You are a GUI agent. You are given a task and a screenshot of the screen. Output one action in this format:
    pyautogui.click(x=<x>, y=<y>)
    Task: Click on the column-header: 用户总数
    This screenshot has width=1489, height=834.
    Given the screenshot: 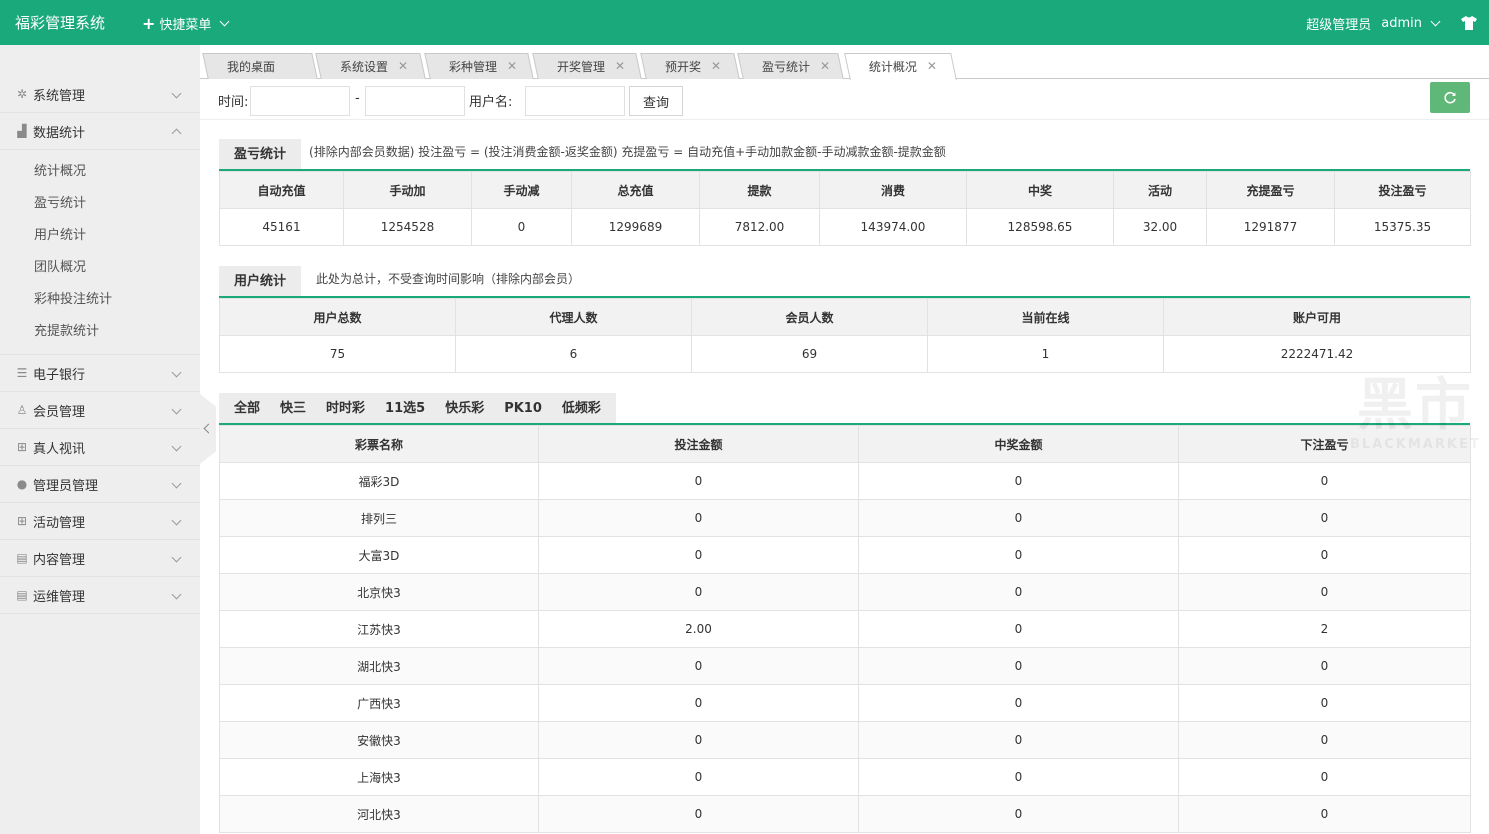 What is the action you would take?
    pyautogui.click(x=337, y=317)
    